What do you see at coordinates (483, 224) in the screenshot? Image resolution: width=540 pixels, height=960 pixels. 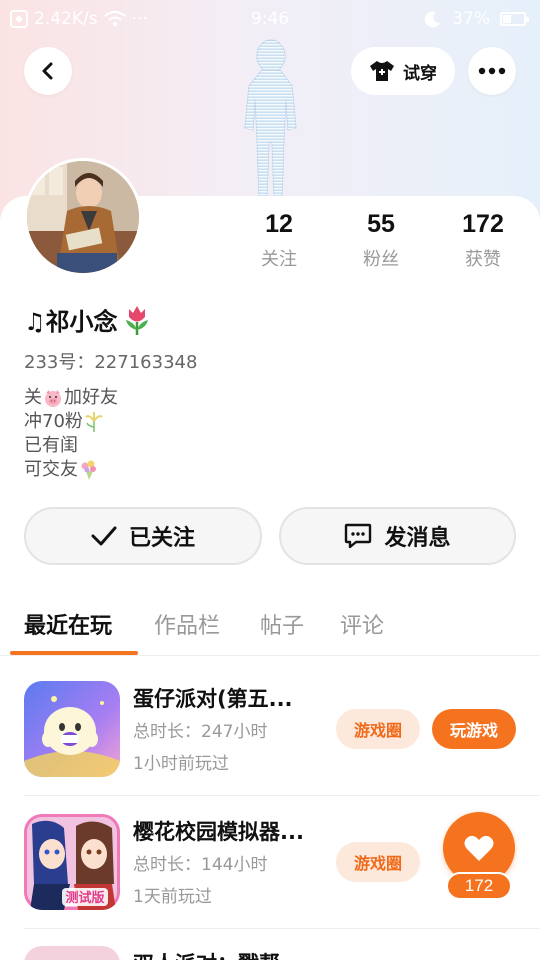 I see `likes-count: 172` at bounding box center [483, 224].